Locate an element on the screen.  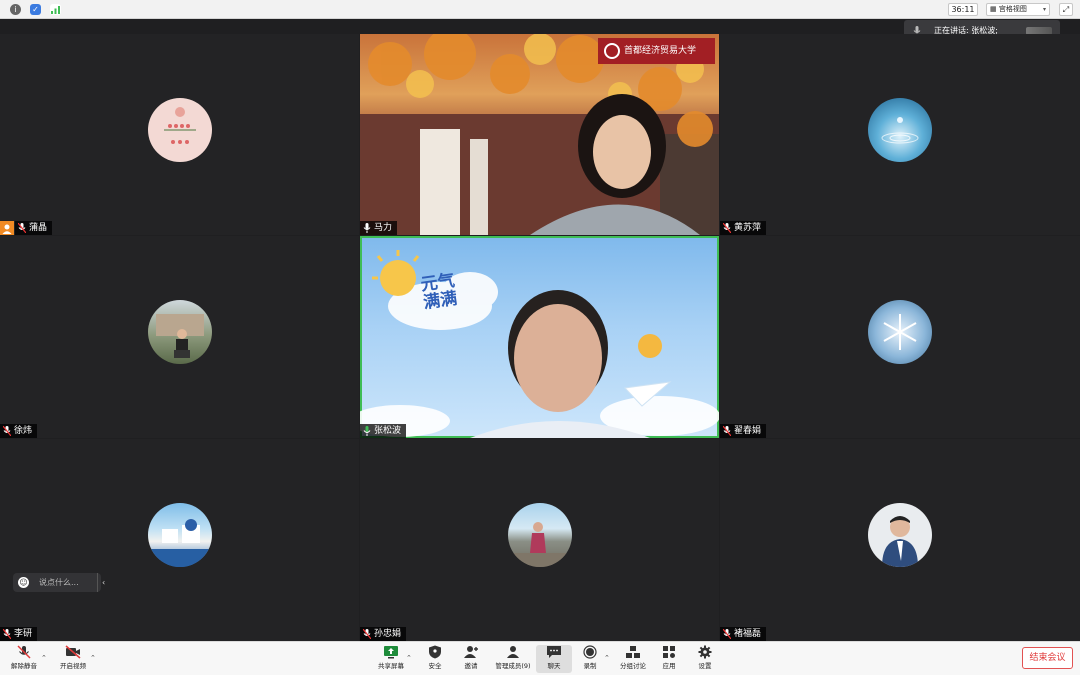
record-label: 录制 is located at coordinates (590, 666).